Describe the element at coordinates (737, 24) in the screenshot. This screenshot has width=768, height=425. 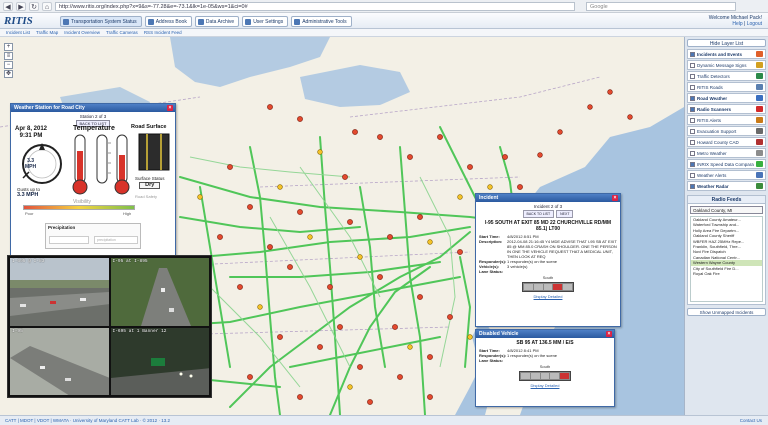
I see `help-link: Help` at that location.